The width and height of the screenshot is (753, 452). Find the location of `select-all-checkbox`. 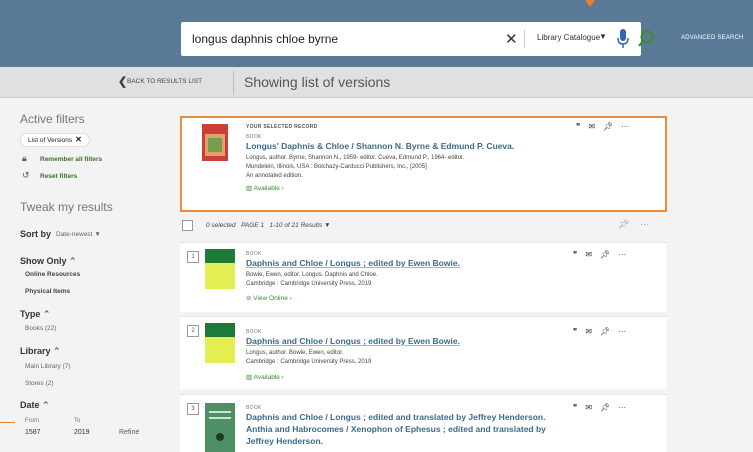

select-all-checkbox is located at coordinates (187, 225).